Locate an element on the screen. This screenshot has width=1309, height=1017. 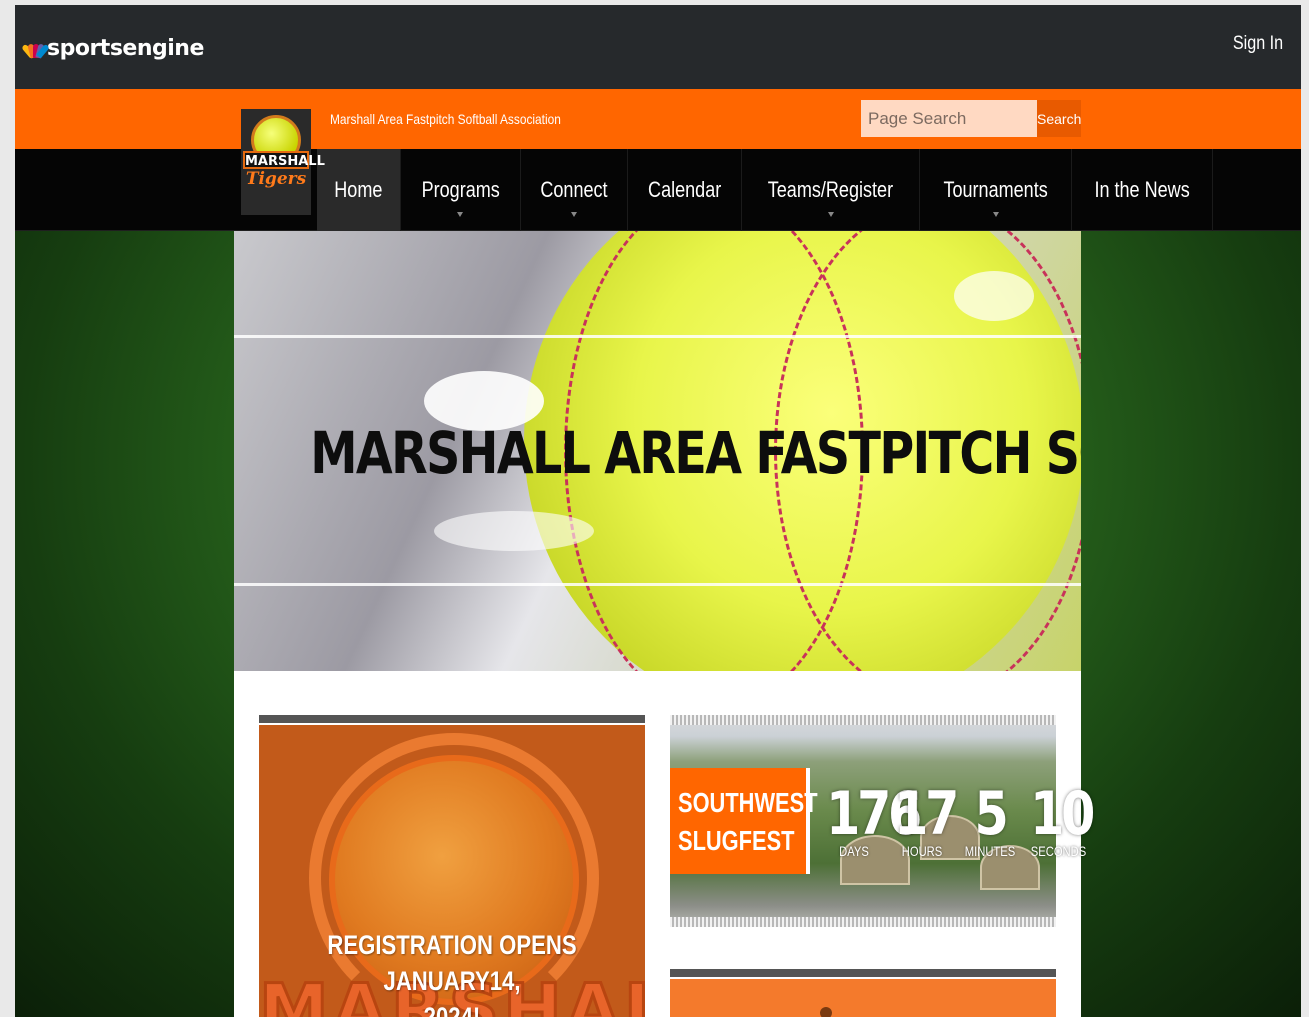
peacock-icon is located at coordinates (35, 49).